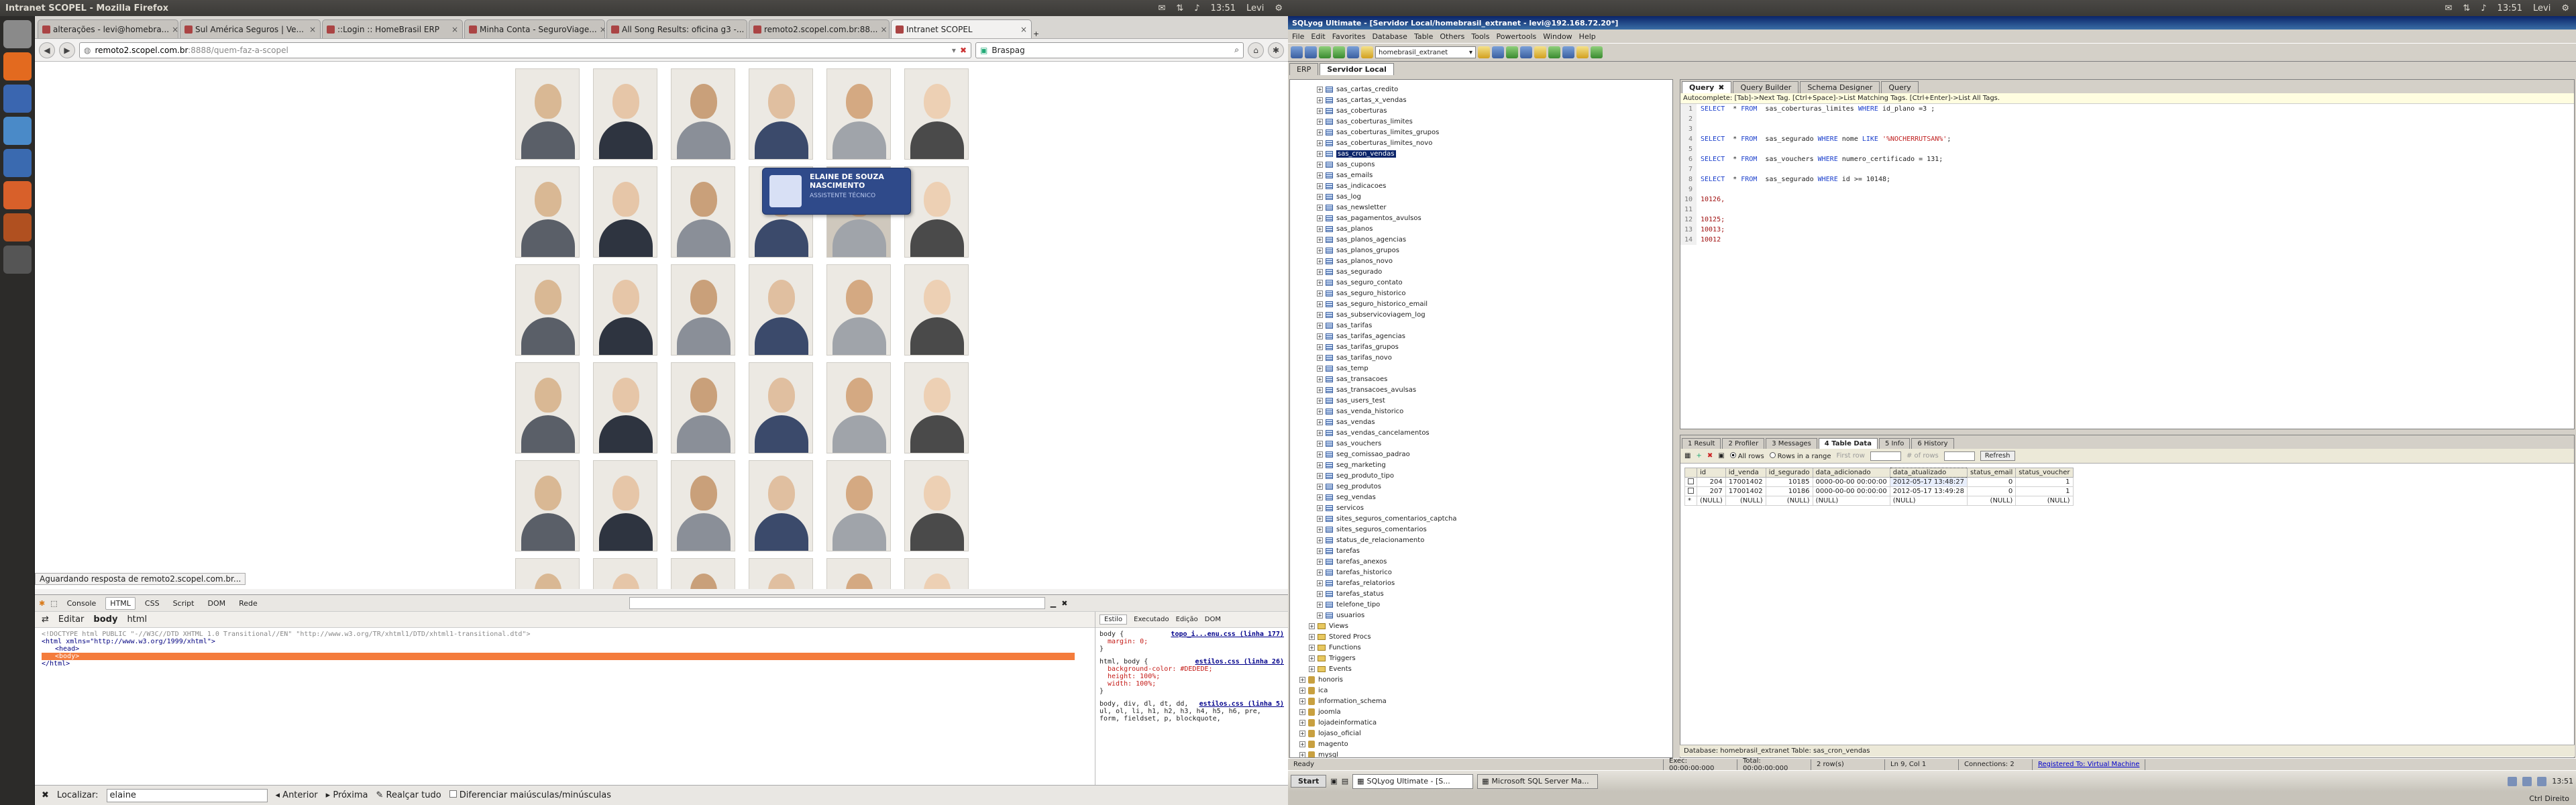 Image resolution: width=2576 pixels, height=805 pixels. Describe the element at coordinates (248, 603) in the screenshot. I see `firebug-tab-rede: Rede` at that location.